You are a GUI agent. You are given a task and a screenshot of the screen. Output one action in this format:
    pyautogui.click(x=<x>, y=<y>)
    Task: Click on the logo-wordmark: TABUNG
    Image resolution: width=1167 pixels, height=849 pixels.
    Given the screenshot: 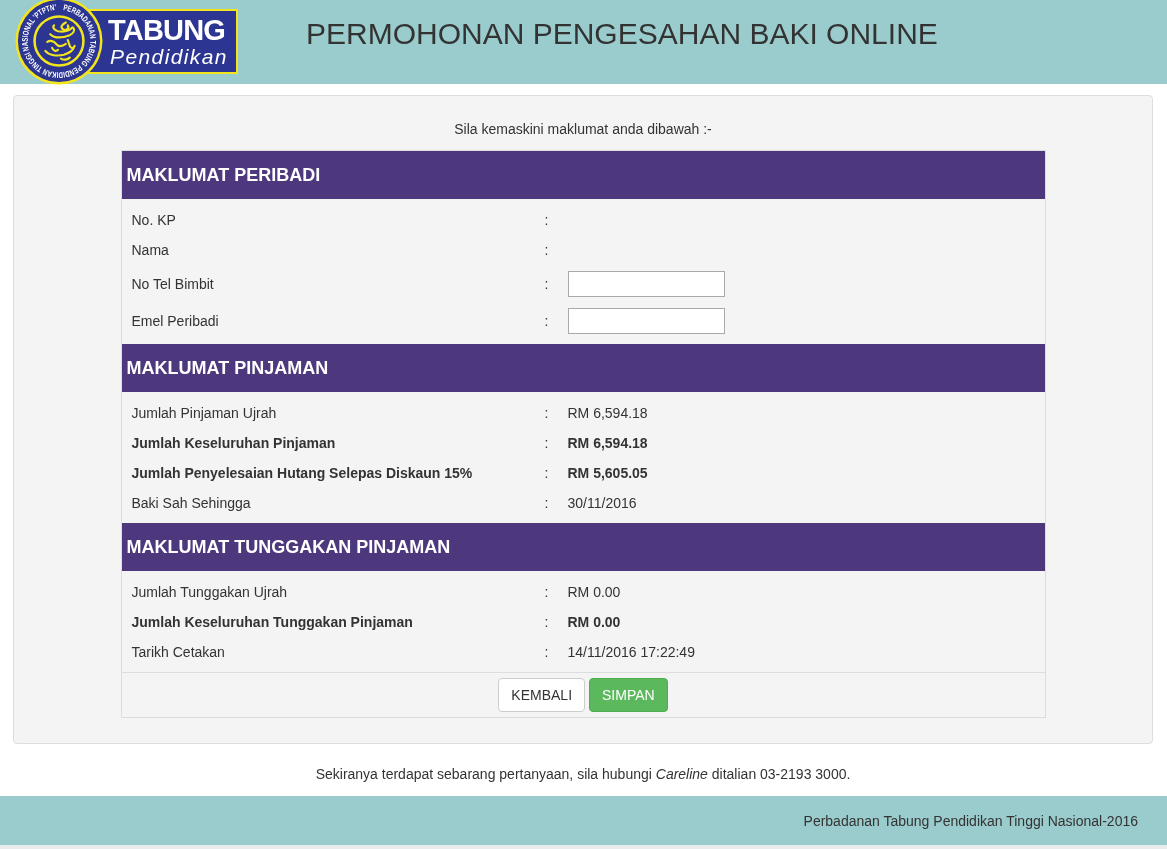 What is the action you would take?
    pyautogui.click(x=167, y=30)
    